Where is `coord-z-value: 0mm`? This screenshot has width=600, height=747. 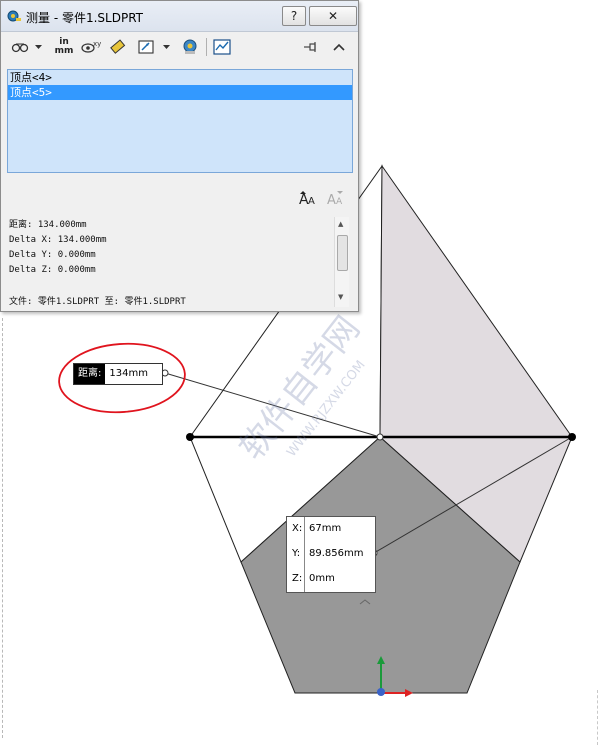 coord-z-value: 0mm is located at coordinates (322, 578).